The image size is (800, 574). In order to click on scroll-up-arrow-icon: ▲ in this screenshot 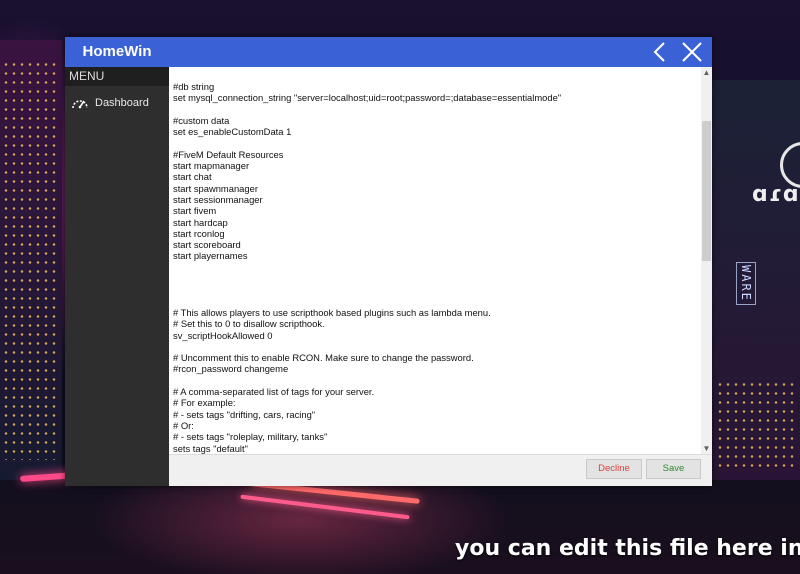, I will do `click(706, 72)`.